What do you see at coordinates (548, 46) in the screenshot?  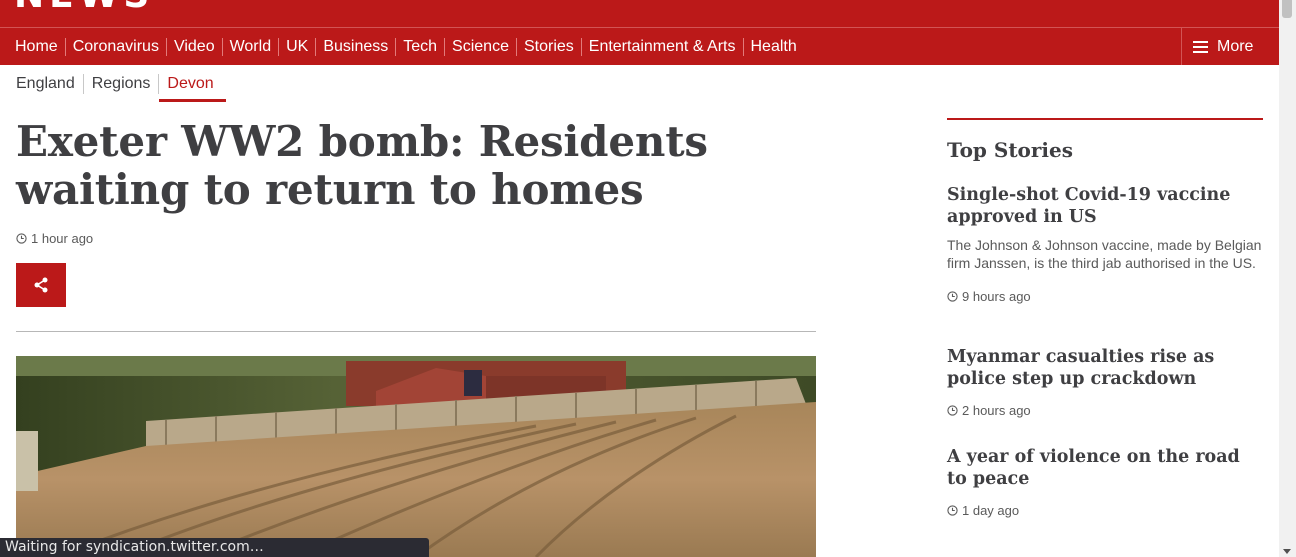 I see `nav-item-stories: Stories` at bounding box center [548, 46].